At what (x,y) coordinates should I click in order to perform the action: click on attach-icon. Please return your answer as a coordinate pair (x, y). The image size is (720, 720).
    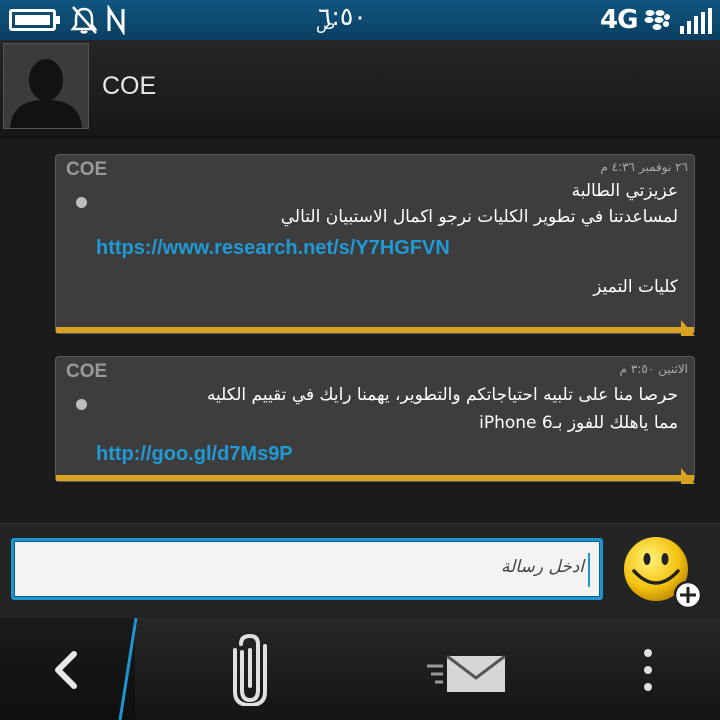
    Looking at the image, I should click on (250, 669).